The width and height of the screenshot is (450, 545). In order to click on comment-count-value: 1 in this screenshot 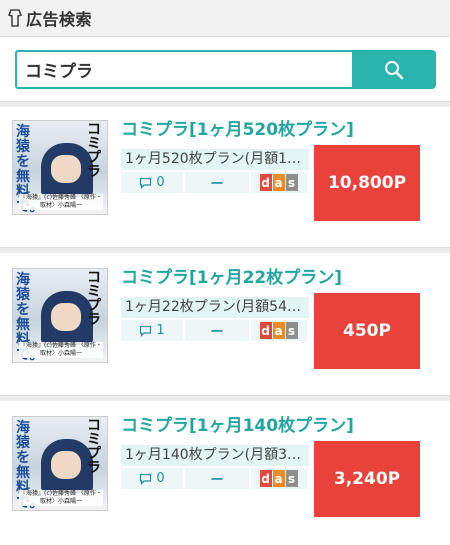, I will do `click(160, 330)`.